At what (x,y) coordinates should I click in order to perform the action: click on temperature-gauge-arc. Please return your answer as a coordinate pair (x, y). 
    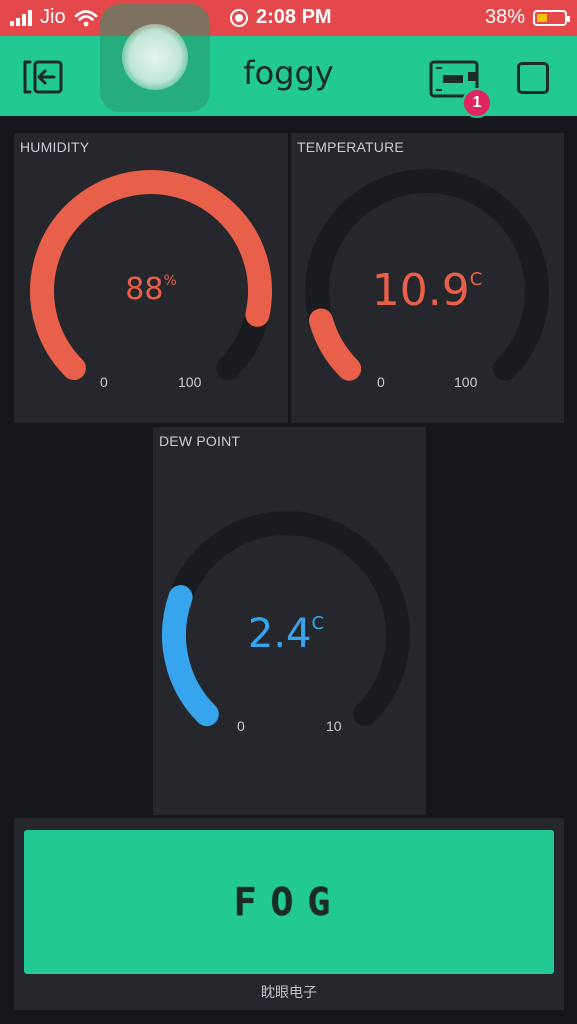
    Looking at the image, I should click on (335, 344).